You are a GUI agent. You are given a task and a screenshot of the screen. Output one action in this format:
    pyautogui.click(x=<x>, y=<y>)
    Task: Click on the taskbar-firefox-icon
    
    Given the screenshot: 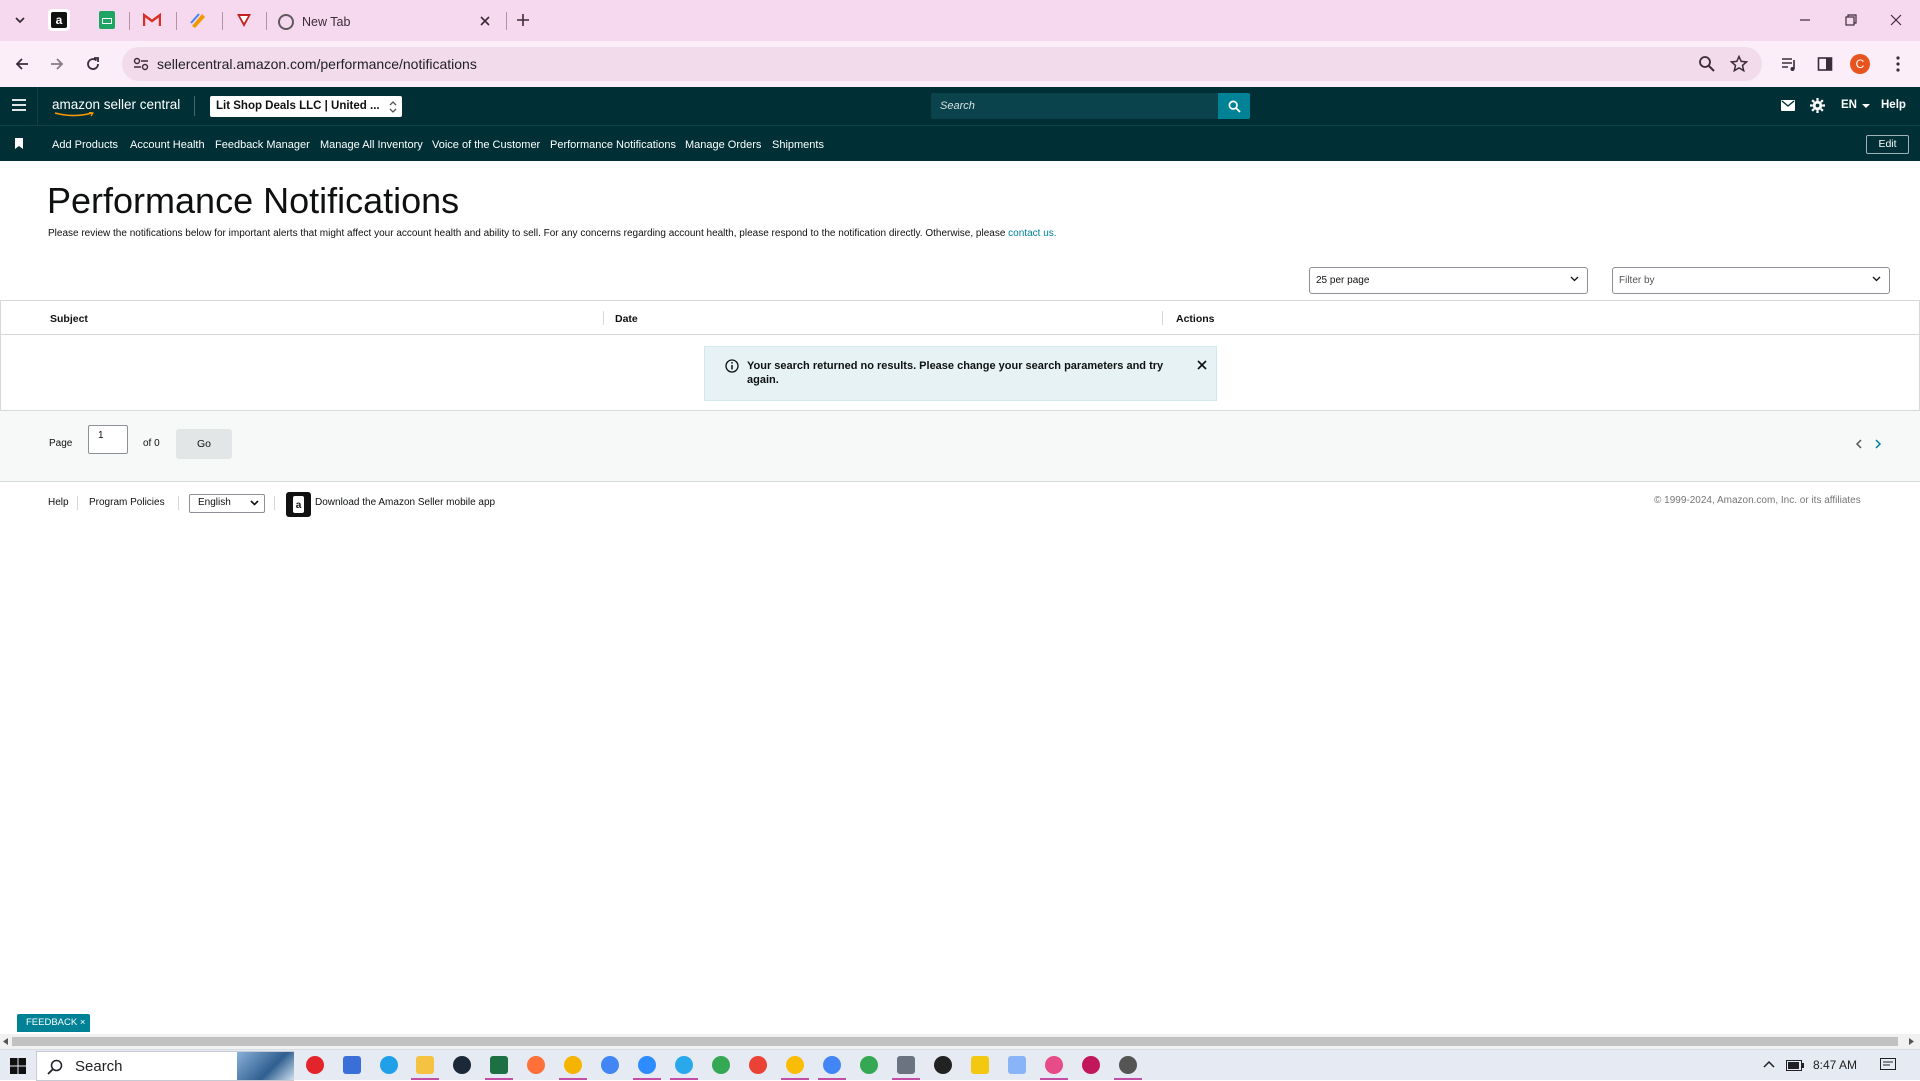 What is the action you would take?
    pyautogui.click(x=536, y=1065)
    